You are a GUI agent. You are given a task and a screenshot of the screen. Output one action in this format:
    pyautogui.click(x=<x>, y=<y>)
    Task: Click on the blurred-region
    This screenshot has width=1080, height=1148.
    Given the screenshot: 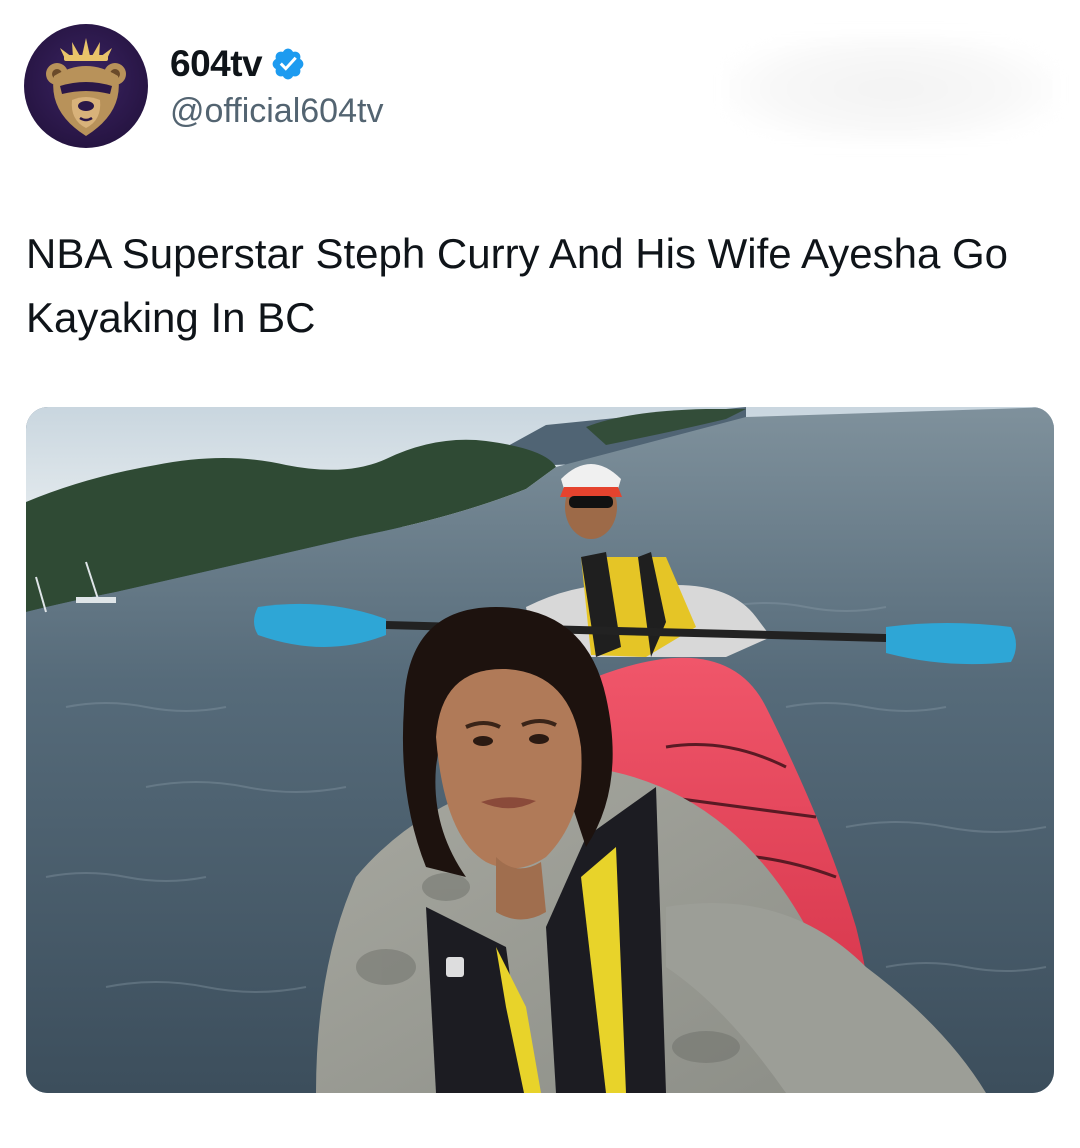 What is the action you would take?
    pyautogui.click(x=891, y=89)
    